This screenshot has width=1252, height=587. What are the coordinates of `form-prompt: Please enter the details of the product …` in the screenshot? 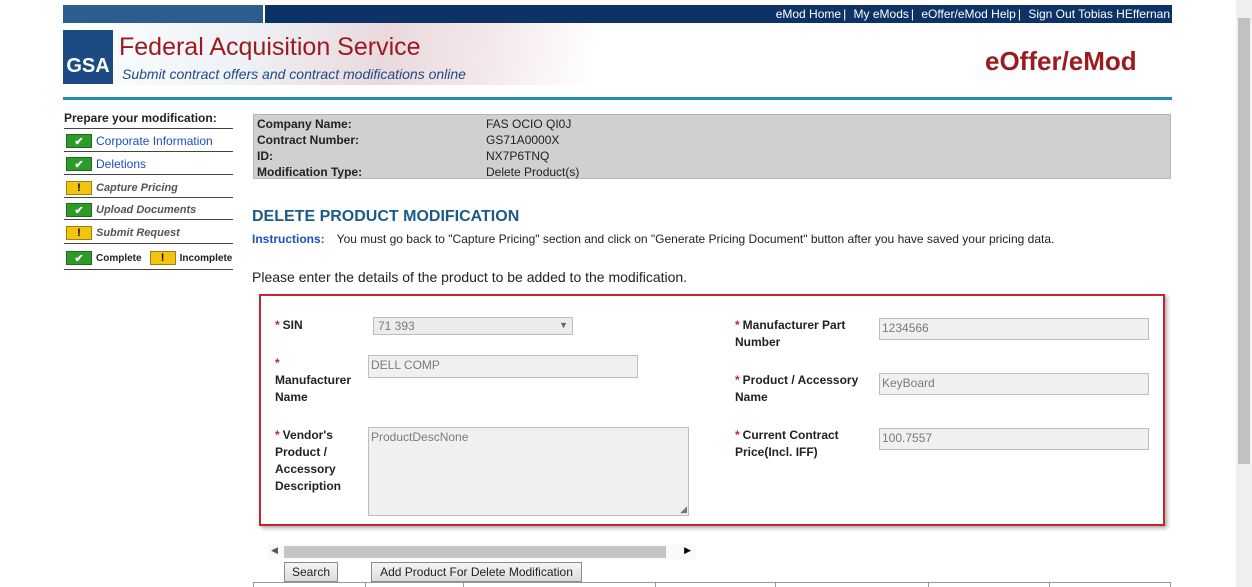 It's located at (470, 277).